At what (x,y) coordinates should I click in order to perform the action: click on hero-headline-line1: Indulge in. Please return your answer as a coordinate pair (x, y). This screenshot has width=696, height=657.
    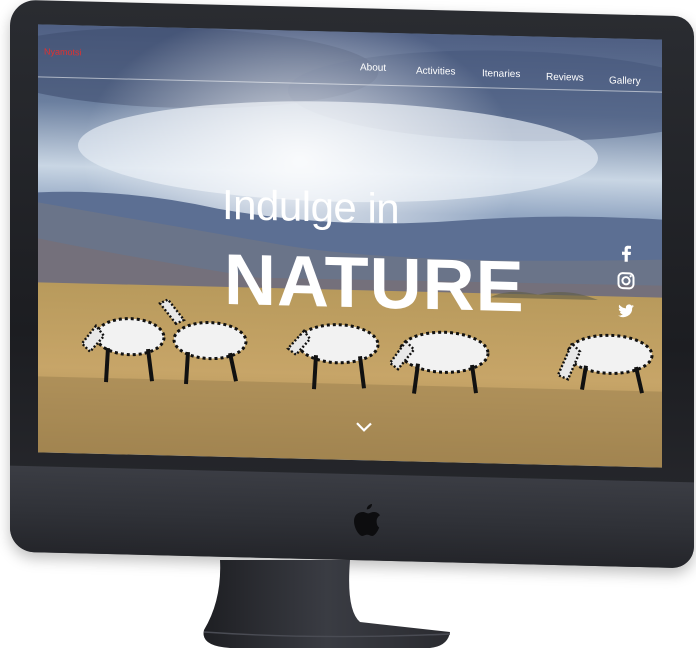
    Looking at the image, I should click on (311, 206).